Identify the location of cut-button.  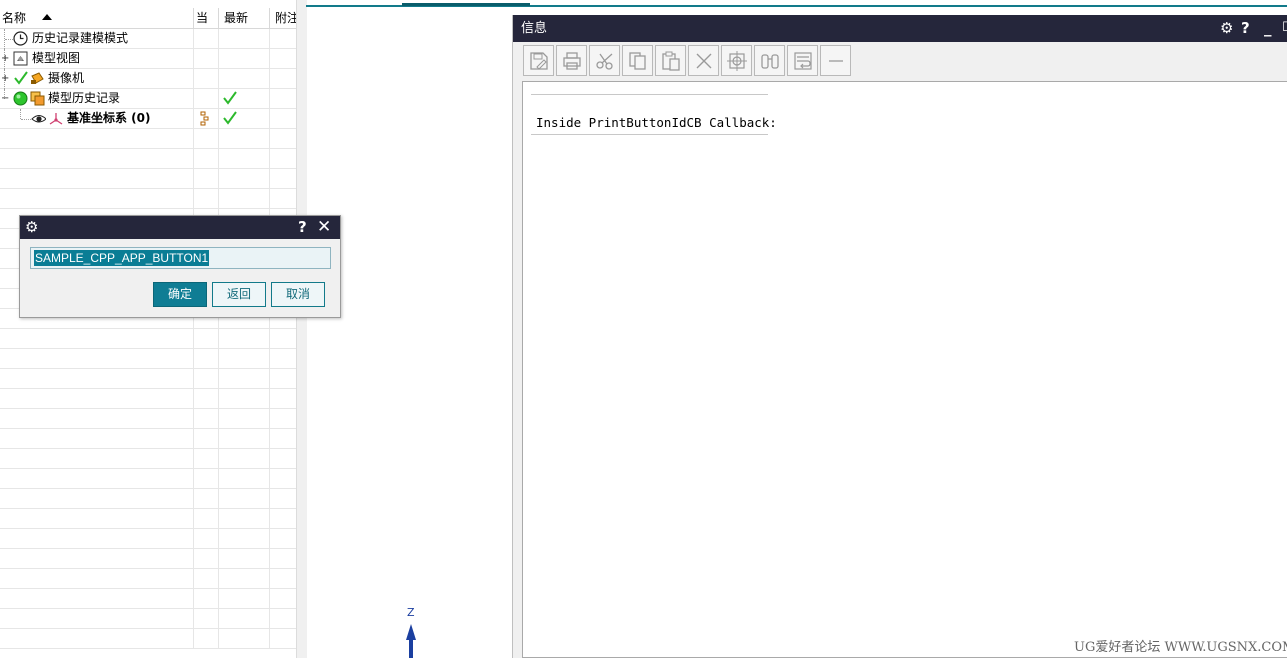
(604, 60).